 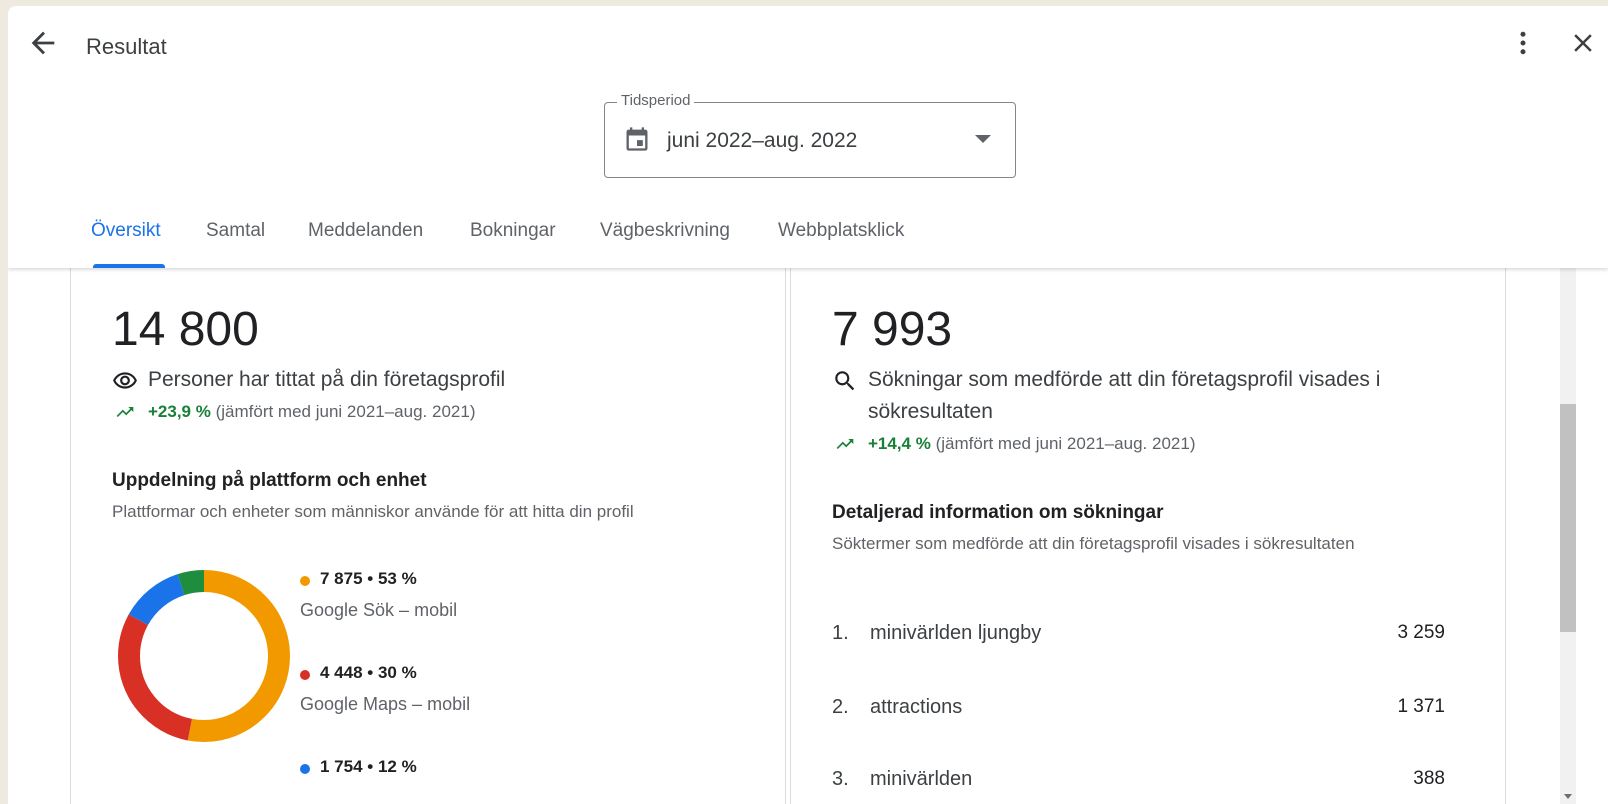 I want to click on legend-value-third: 1 754 • 12 %, so click(x=368, y=766).